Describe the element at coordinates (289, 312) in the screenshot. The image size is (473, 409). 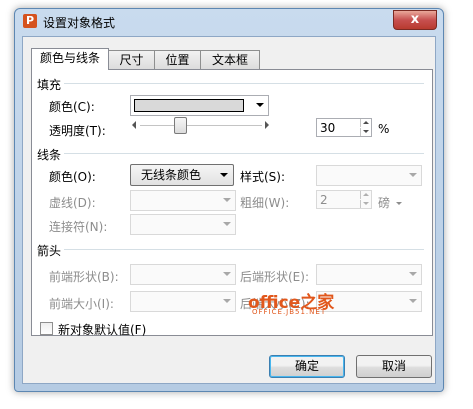
I see `watermark-url: OFFICE.JB51.NET` at that location.